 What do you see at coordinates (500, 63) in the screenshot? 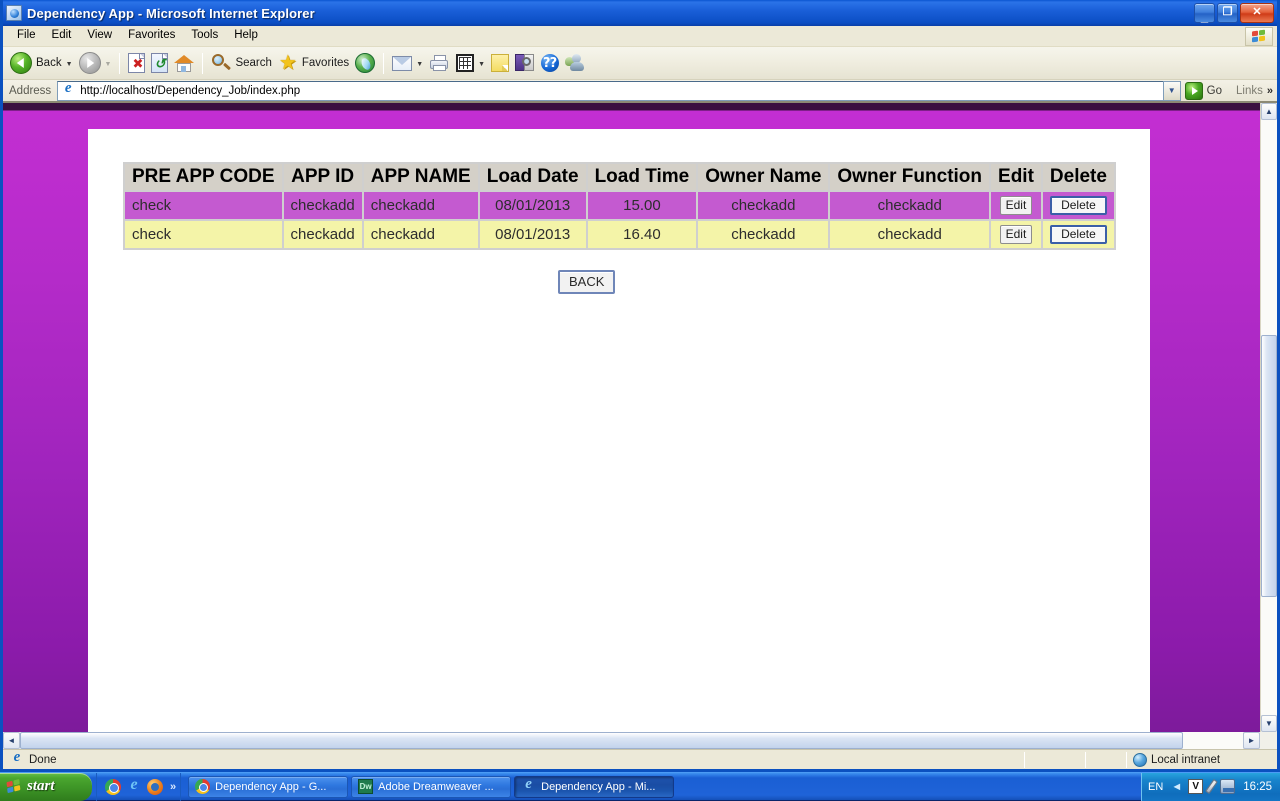
I see `notes-button` at bounding box center [500, 63].